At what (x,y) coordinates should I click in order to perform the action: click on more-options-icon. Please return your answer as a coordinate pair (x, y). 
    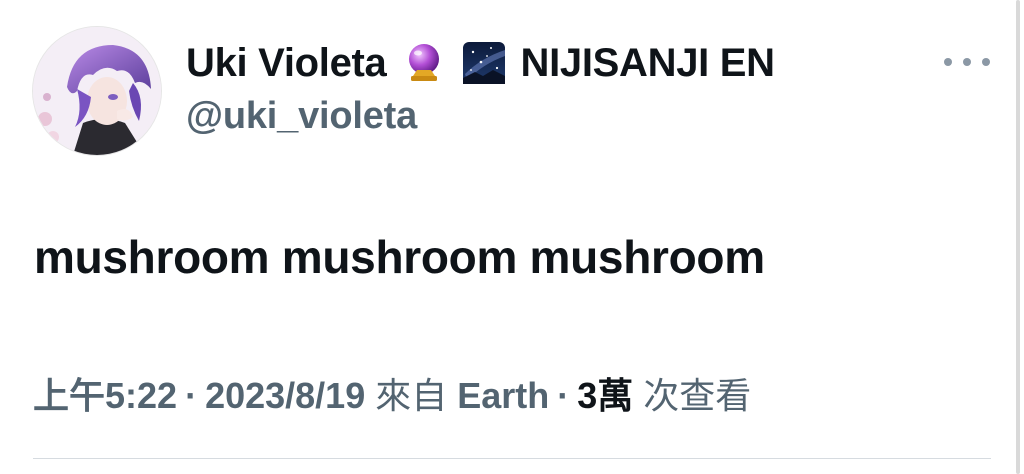
    Looking at the image, I should click on (967, 62).